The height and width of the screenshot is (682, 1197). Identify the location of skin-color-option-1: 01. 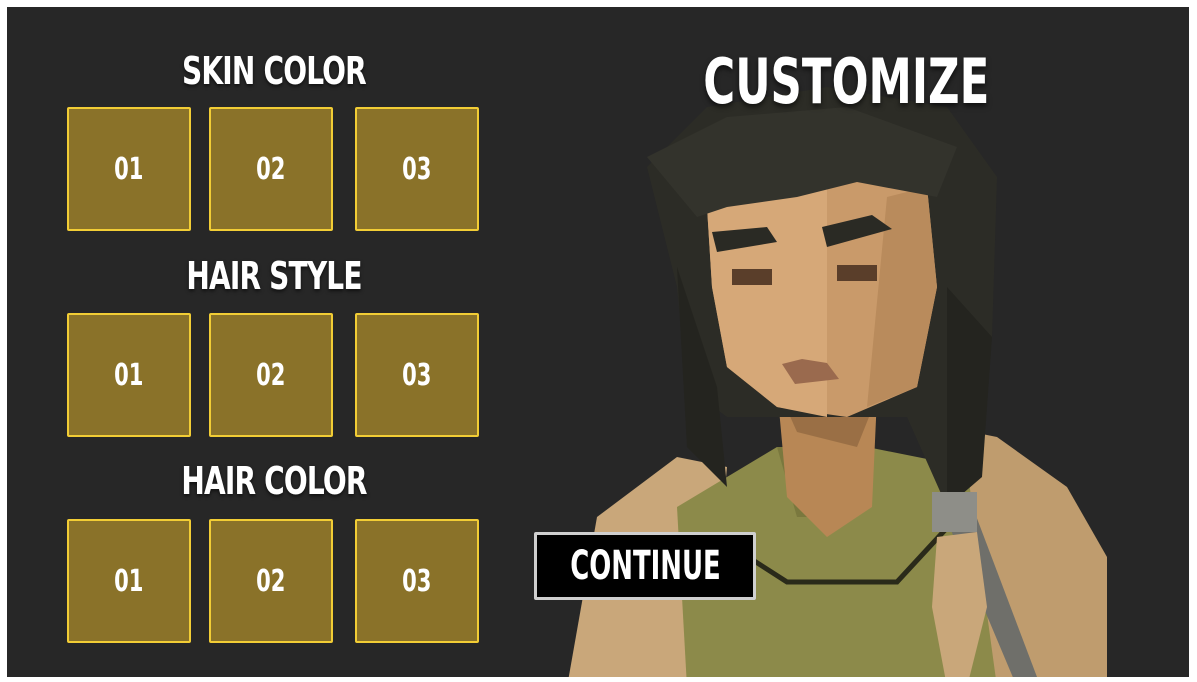
(129, 169).